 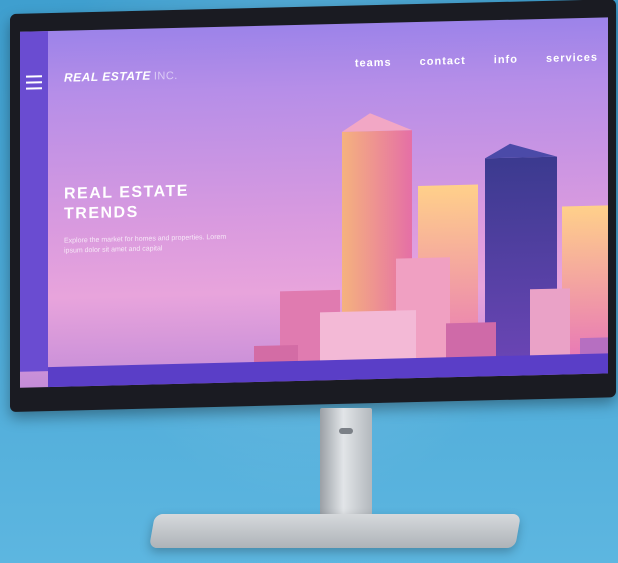 I want to click on nav-info: info, so click(x=506, y=60).